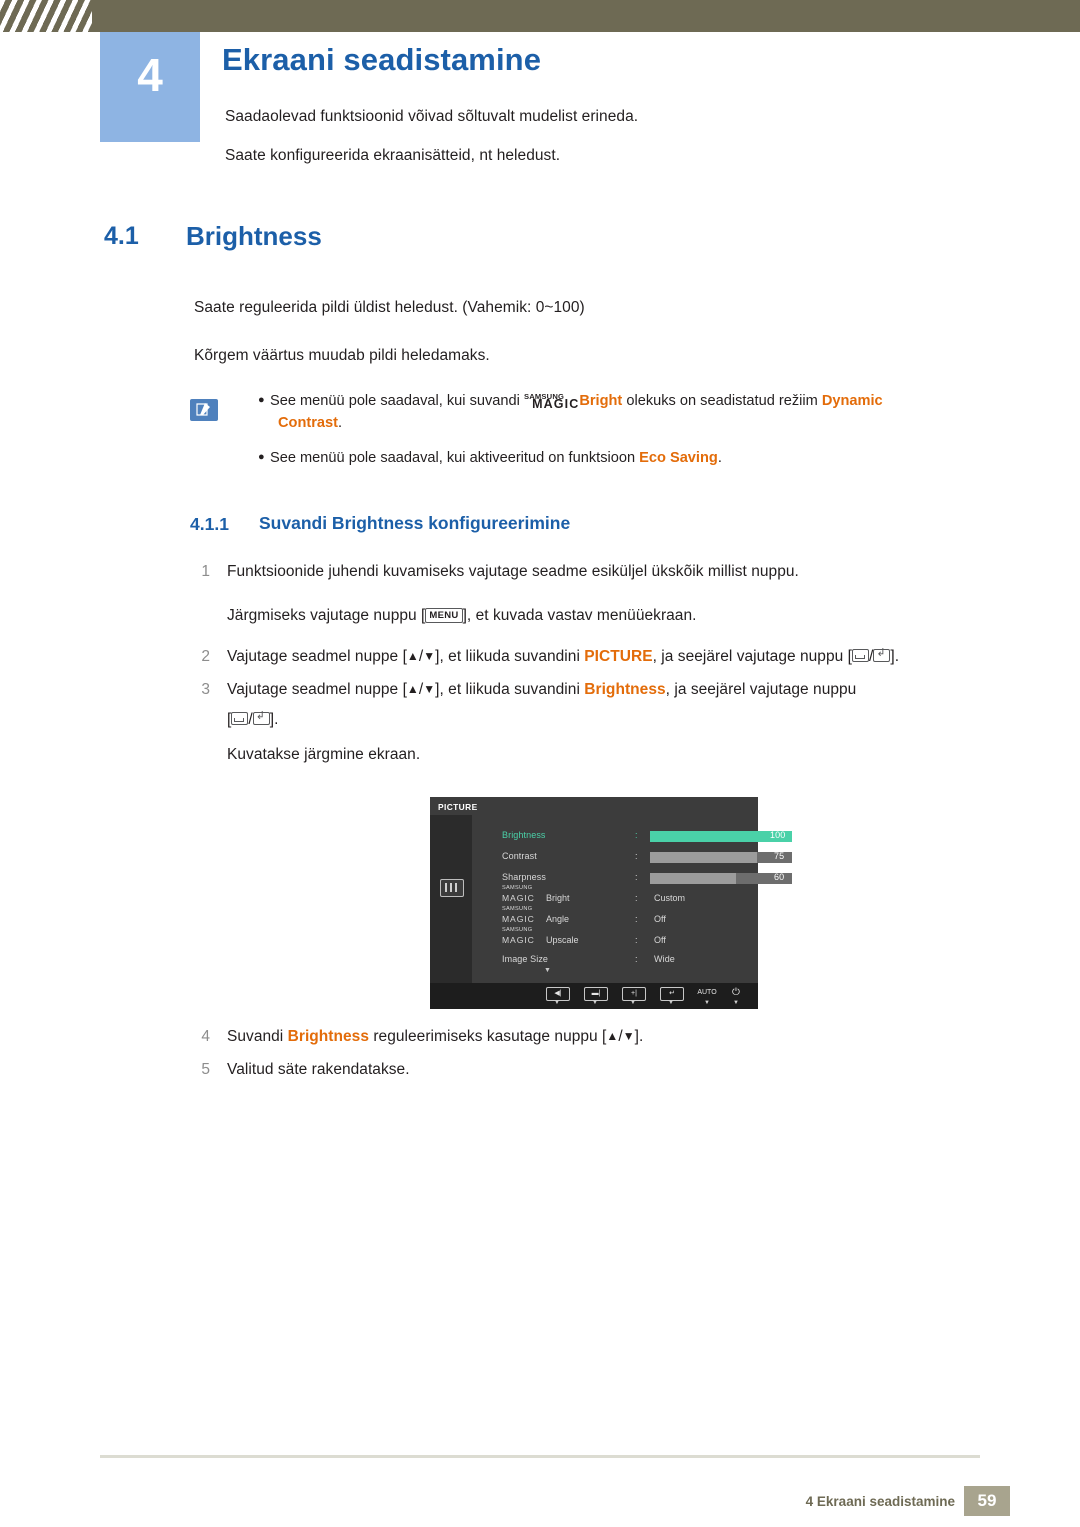 This screenshot has height=1527, width=1080. What do you see at coordinates (670, 898) in the screenshot?
I see `osd-row-value: Custom` at bounding box center [670, 898].